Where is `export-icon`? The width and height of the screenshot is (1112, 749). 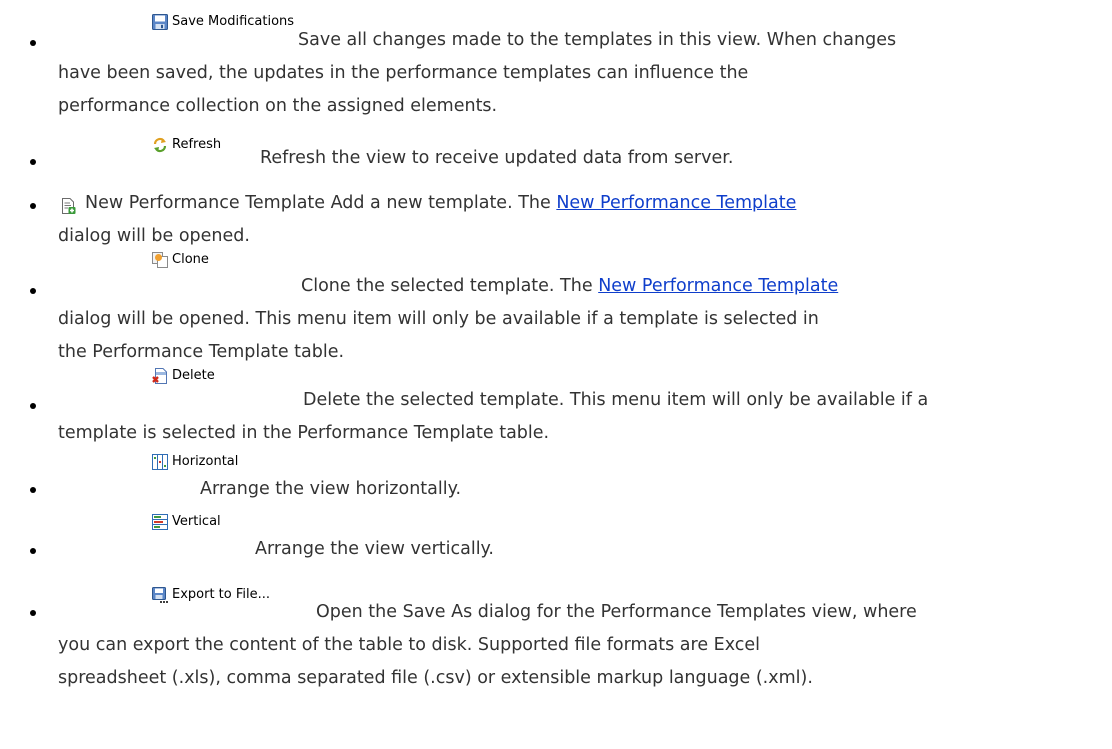
export-icon is located at coordinates (160, 595).